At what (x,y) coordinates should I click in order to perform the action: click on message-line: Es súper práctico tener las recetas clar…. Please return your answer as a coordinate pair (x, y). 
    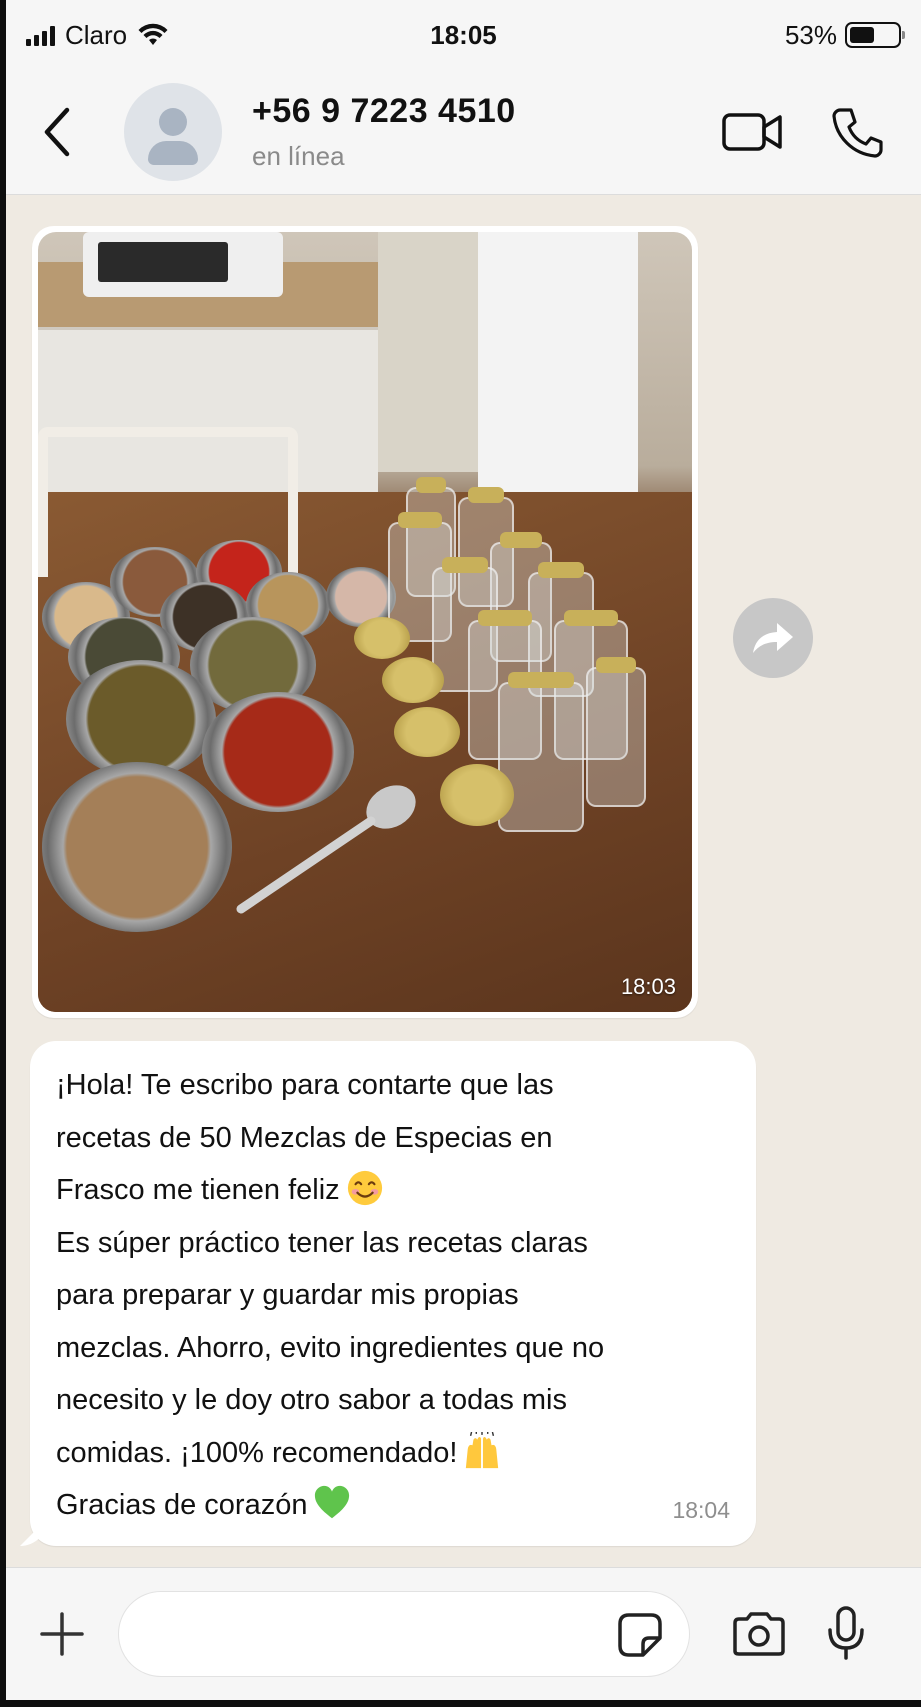
    Looking at the image, I should click on (322, 1242).